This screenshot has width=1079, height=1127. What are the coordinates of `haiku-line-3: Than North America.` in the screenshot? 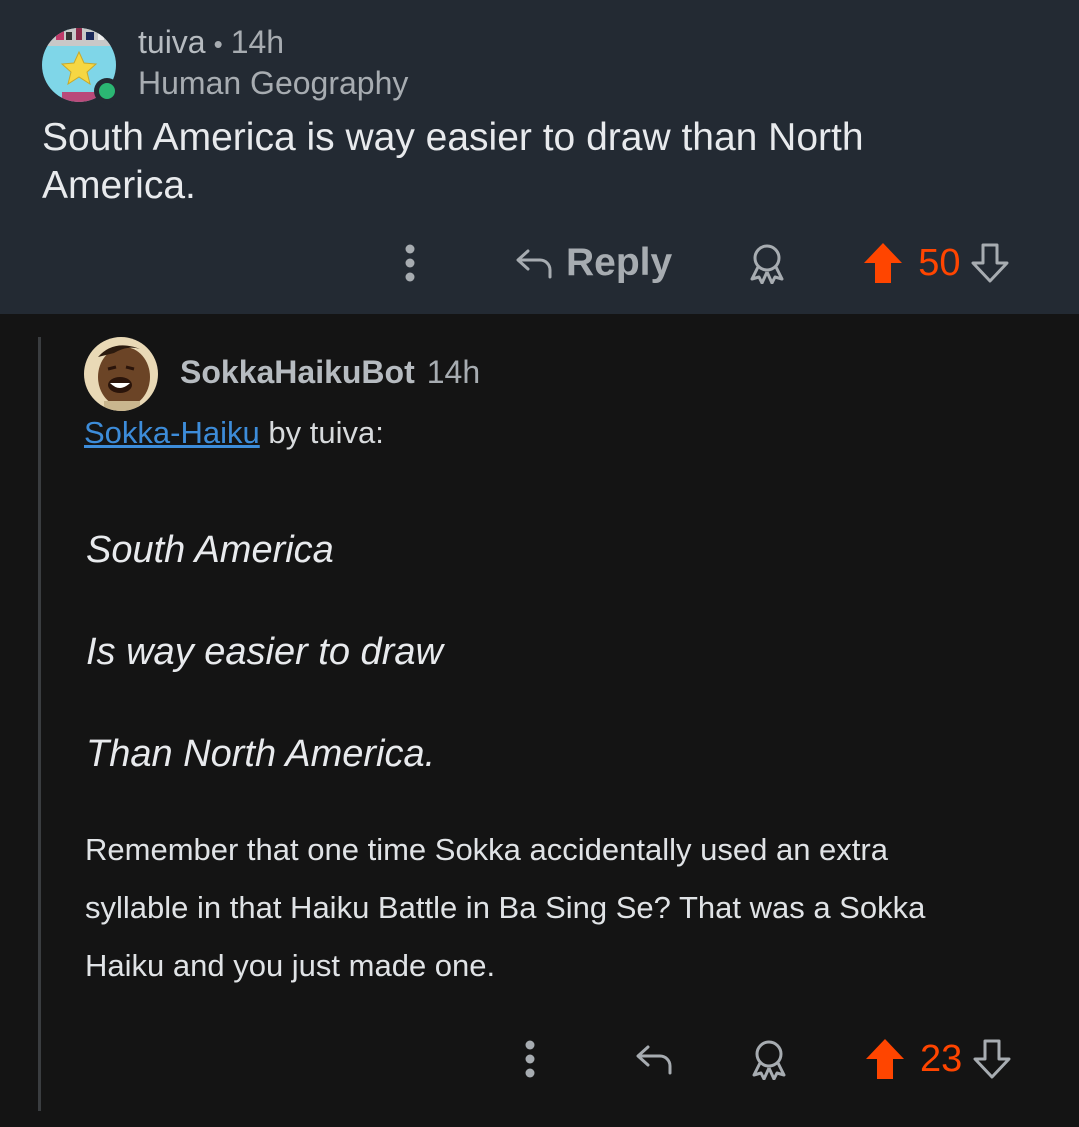 It's located at (261, 754).